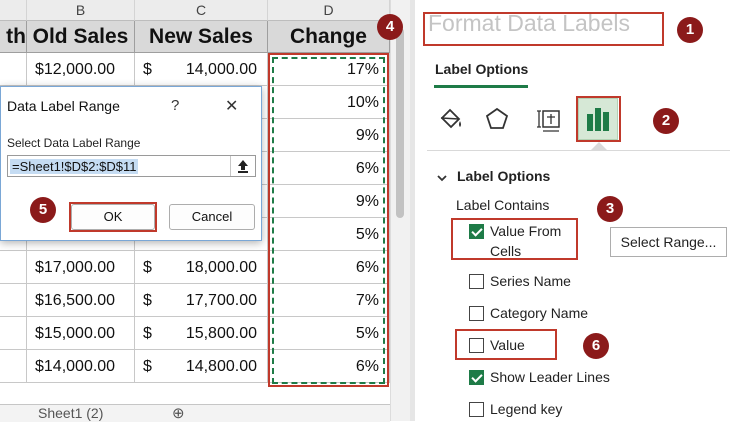  I want to click on section-divider, so click(578, 150).